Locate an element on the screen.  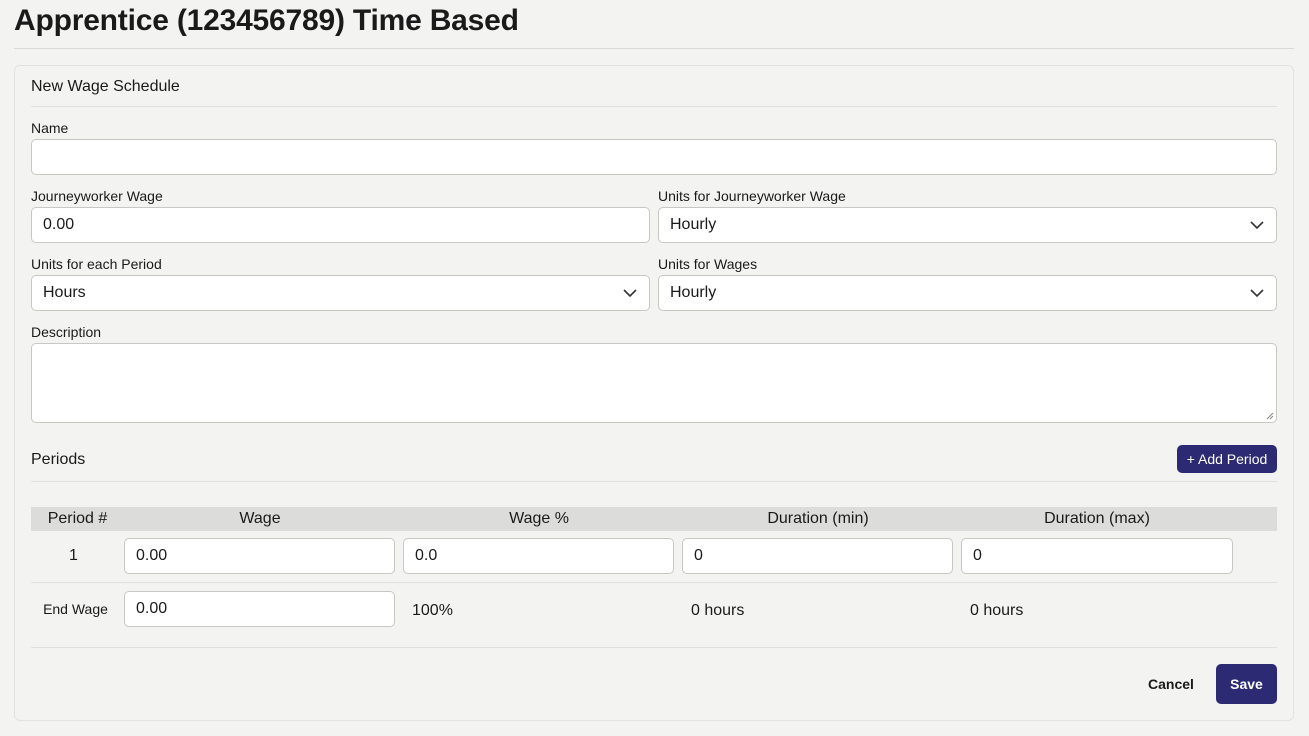
column-header-wage: Wage is located at coordinates (260, 518).